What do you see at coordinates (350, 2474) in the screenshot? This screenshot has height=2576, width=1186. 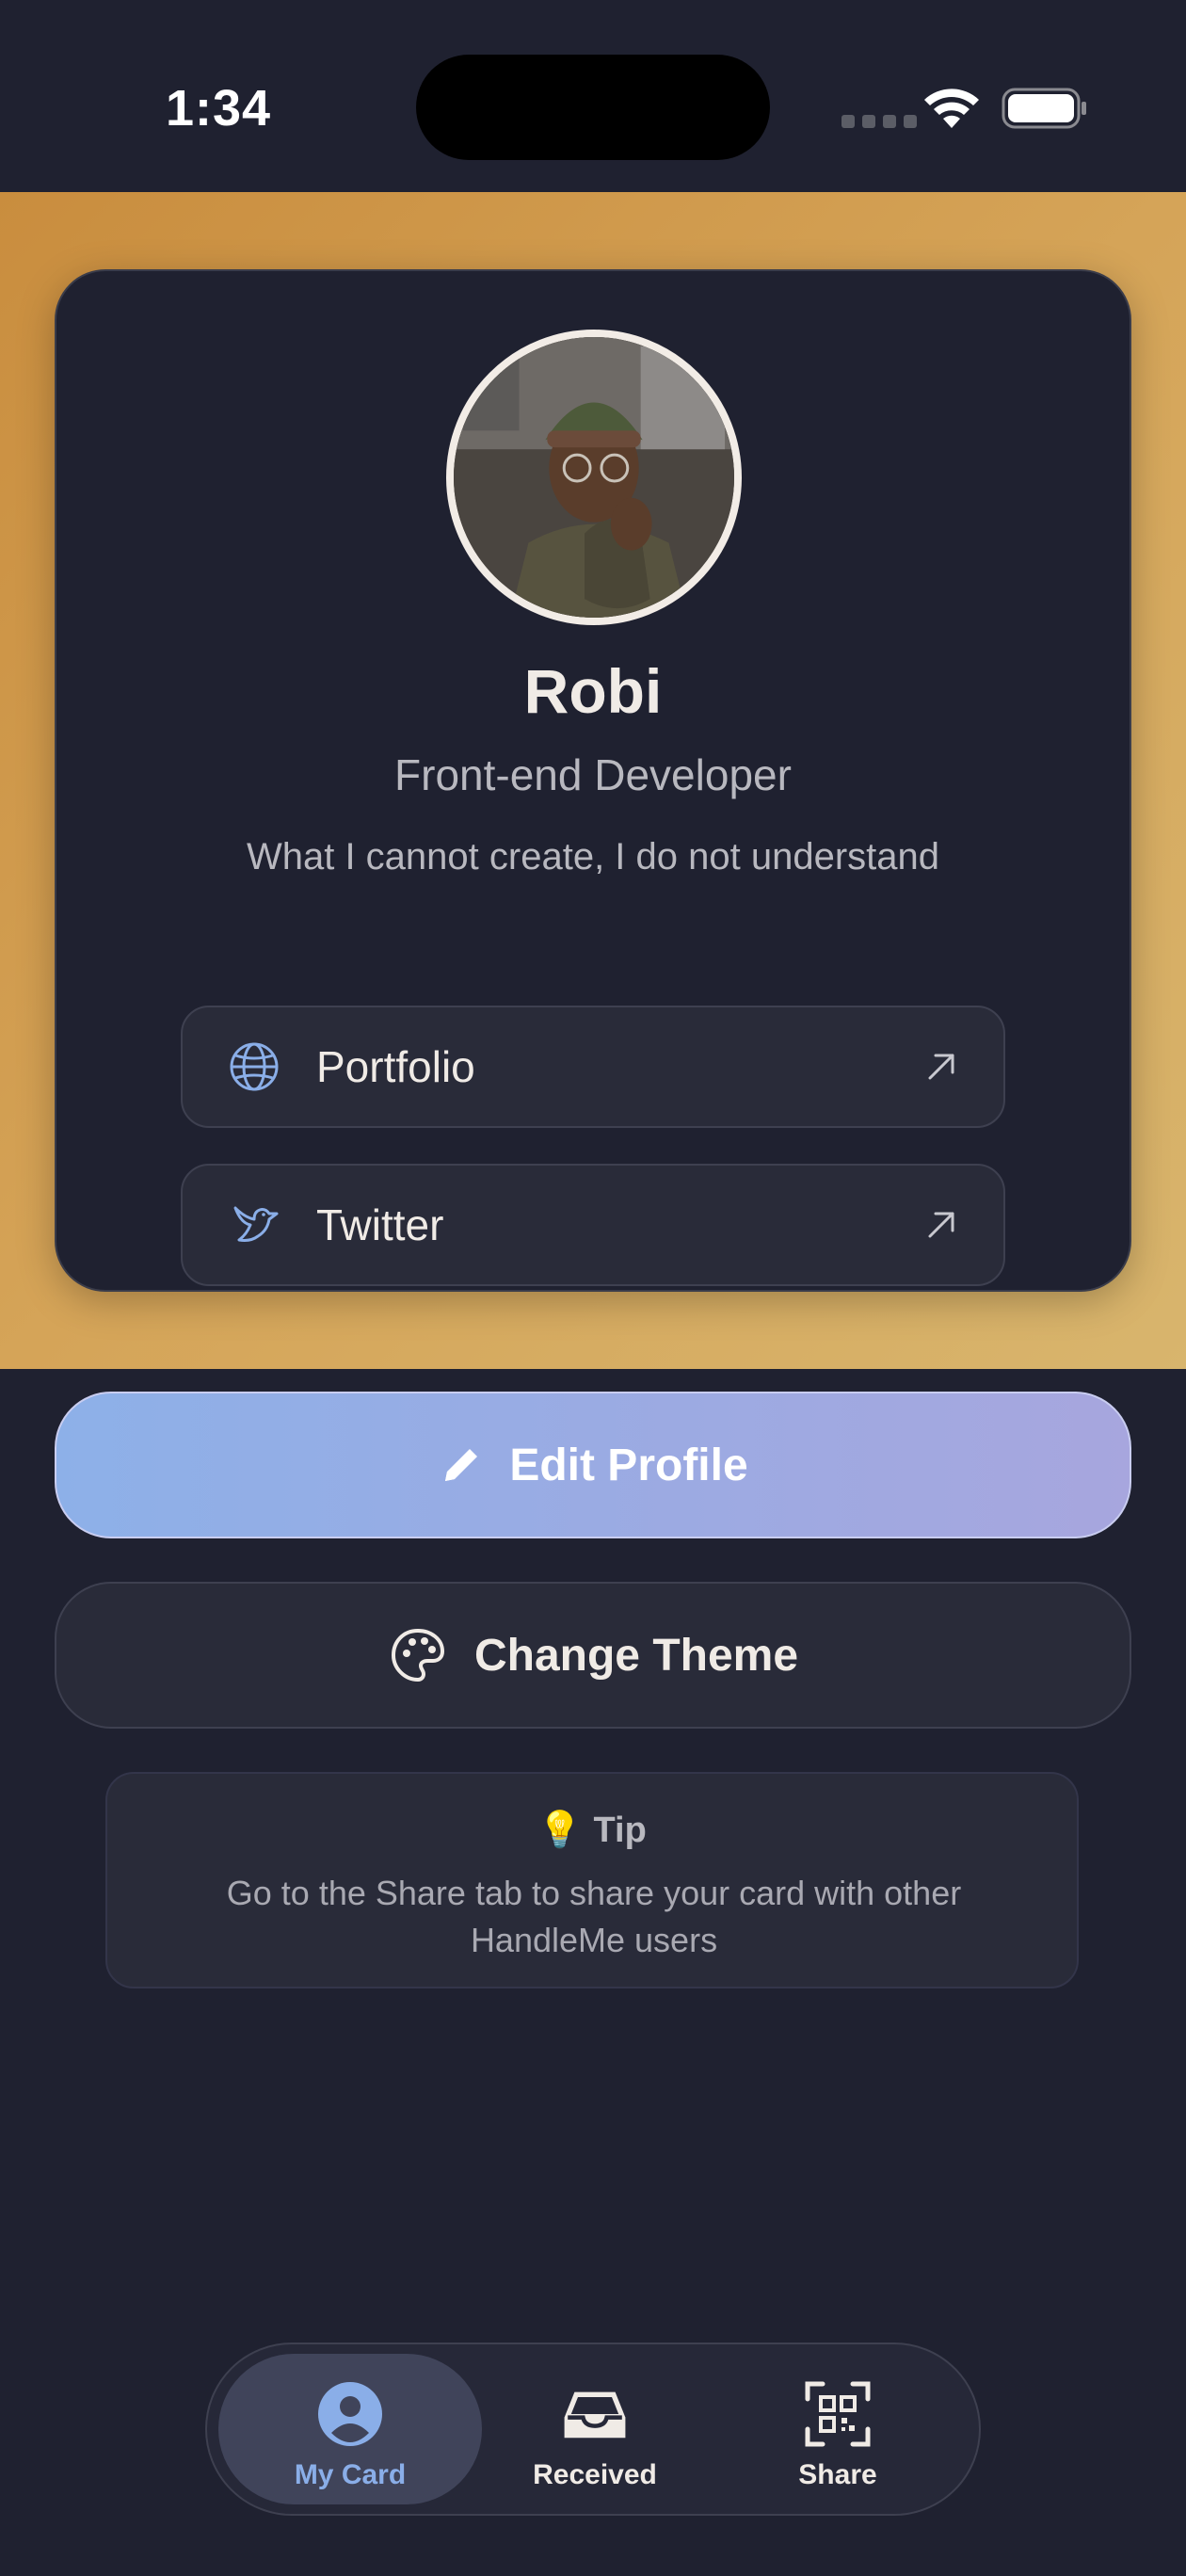 I see `tab-label: My Card` at bounding box center [350, 2474].